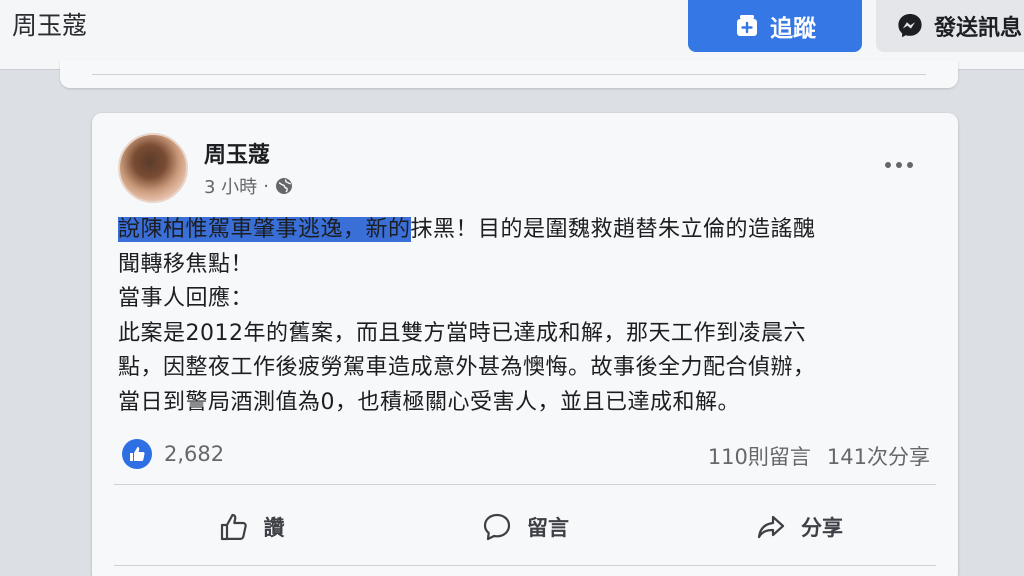  Describe the element at coordinates (283, 186) in the screenshot. I see `globe-icon` at that location.